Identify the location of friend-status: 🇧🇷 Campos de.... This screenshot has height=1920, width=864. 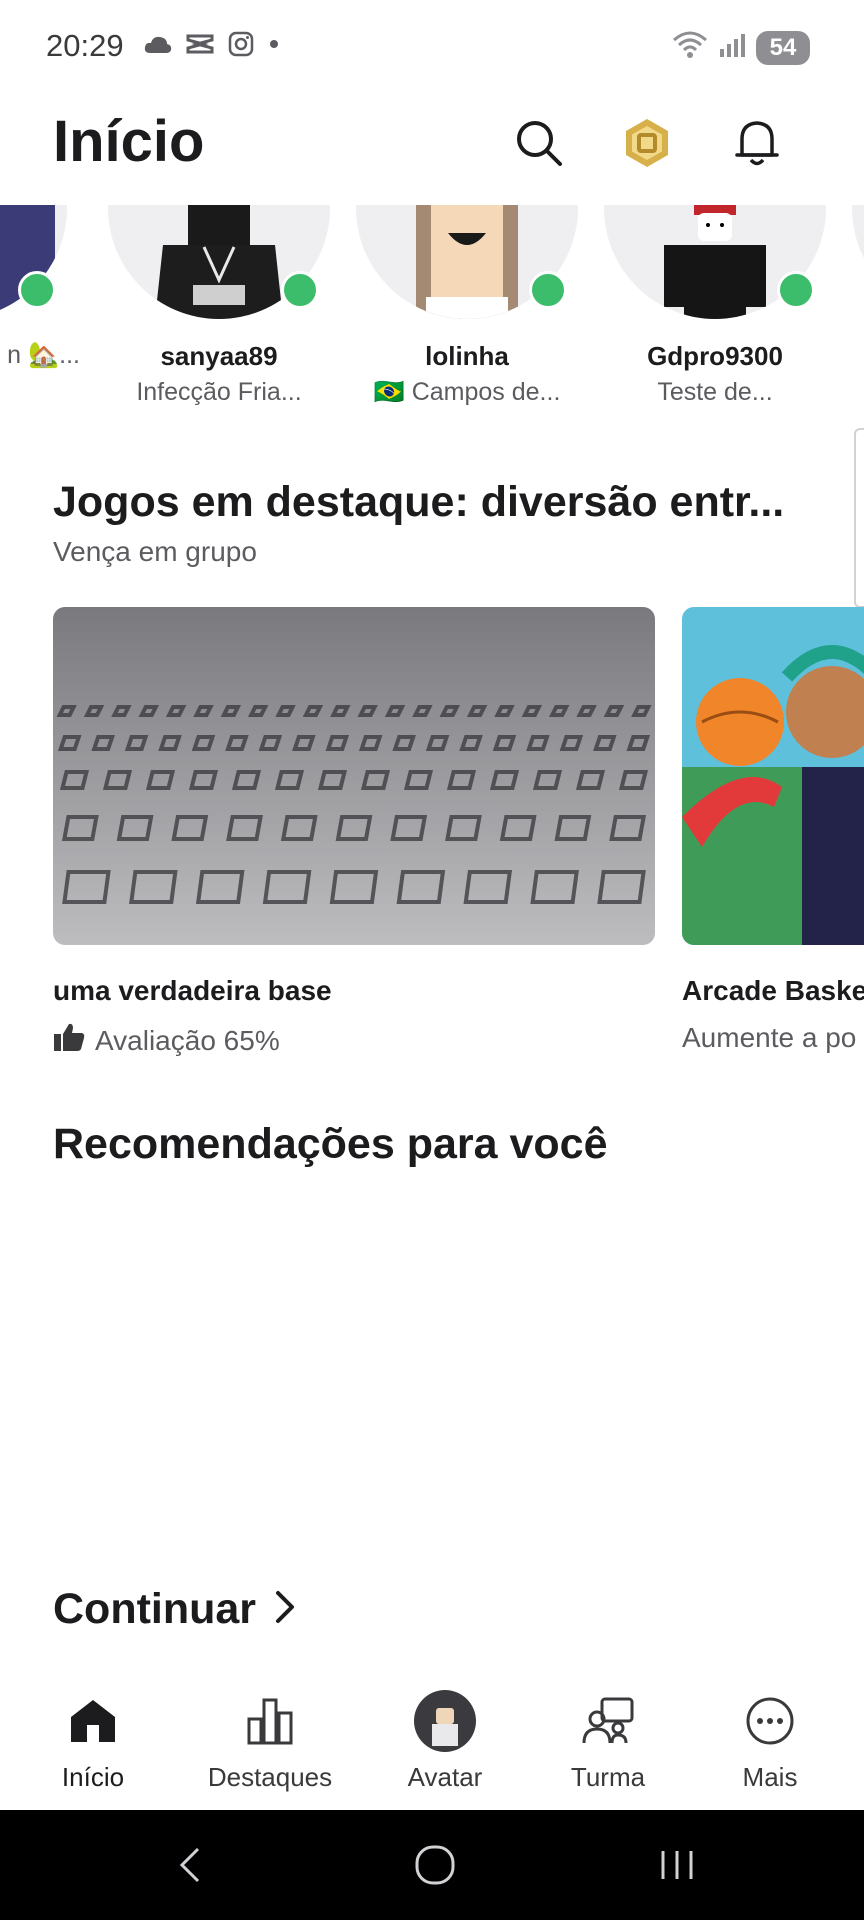
(467, 391).